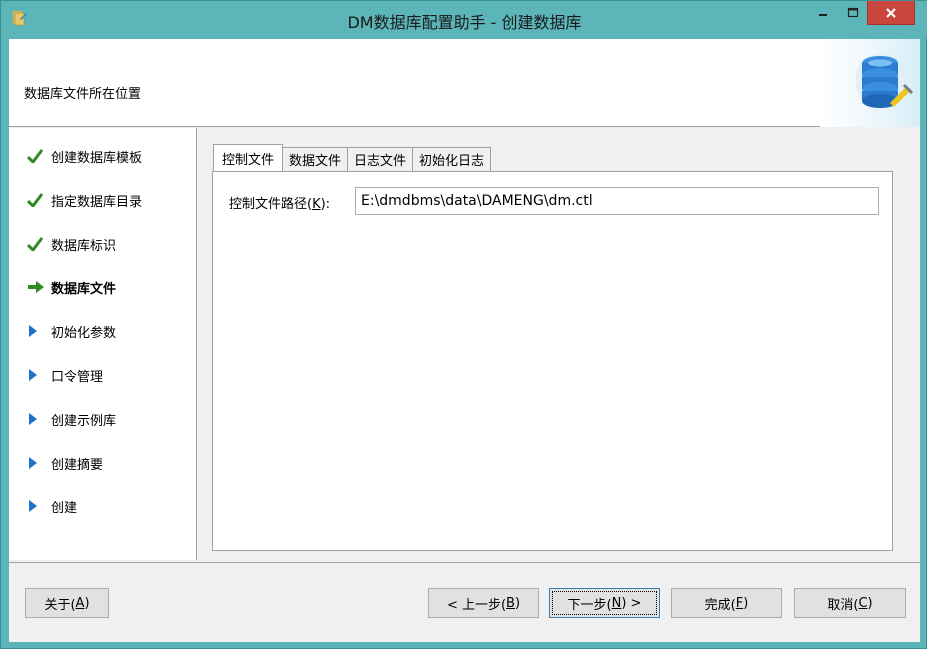 This screenshot has width=927, height=649. Describe the element at coordinates (850, 603) in the screenshot. I see `cancel-button: 取消(C)` at that location.